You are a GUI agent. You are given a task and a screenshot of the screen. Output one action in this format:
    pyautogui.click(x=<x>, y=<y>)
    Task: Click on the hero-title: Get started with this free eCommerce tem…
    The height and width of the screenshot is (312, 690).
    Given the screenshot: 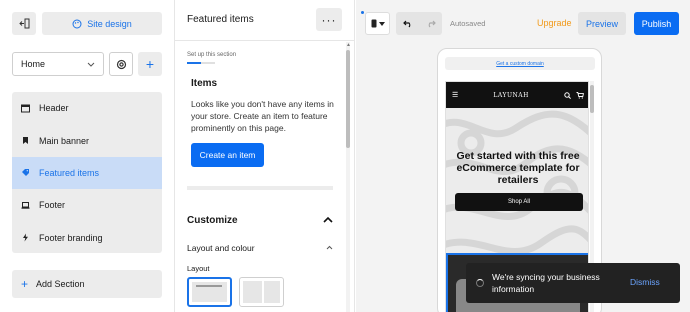 What is the action you would take?
    pyautogui.click(x=518, y=168)
    